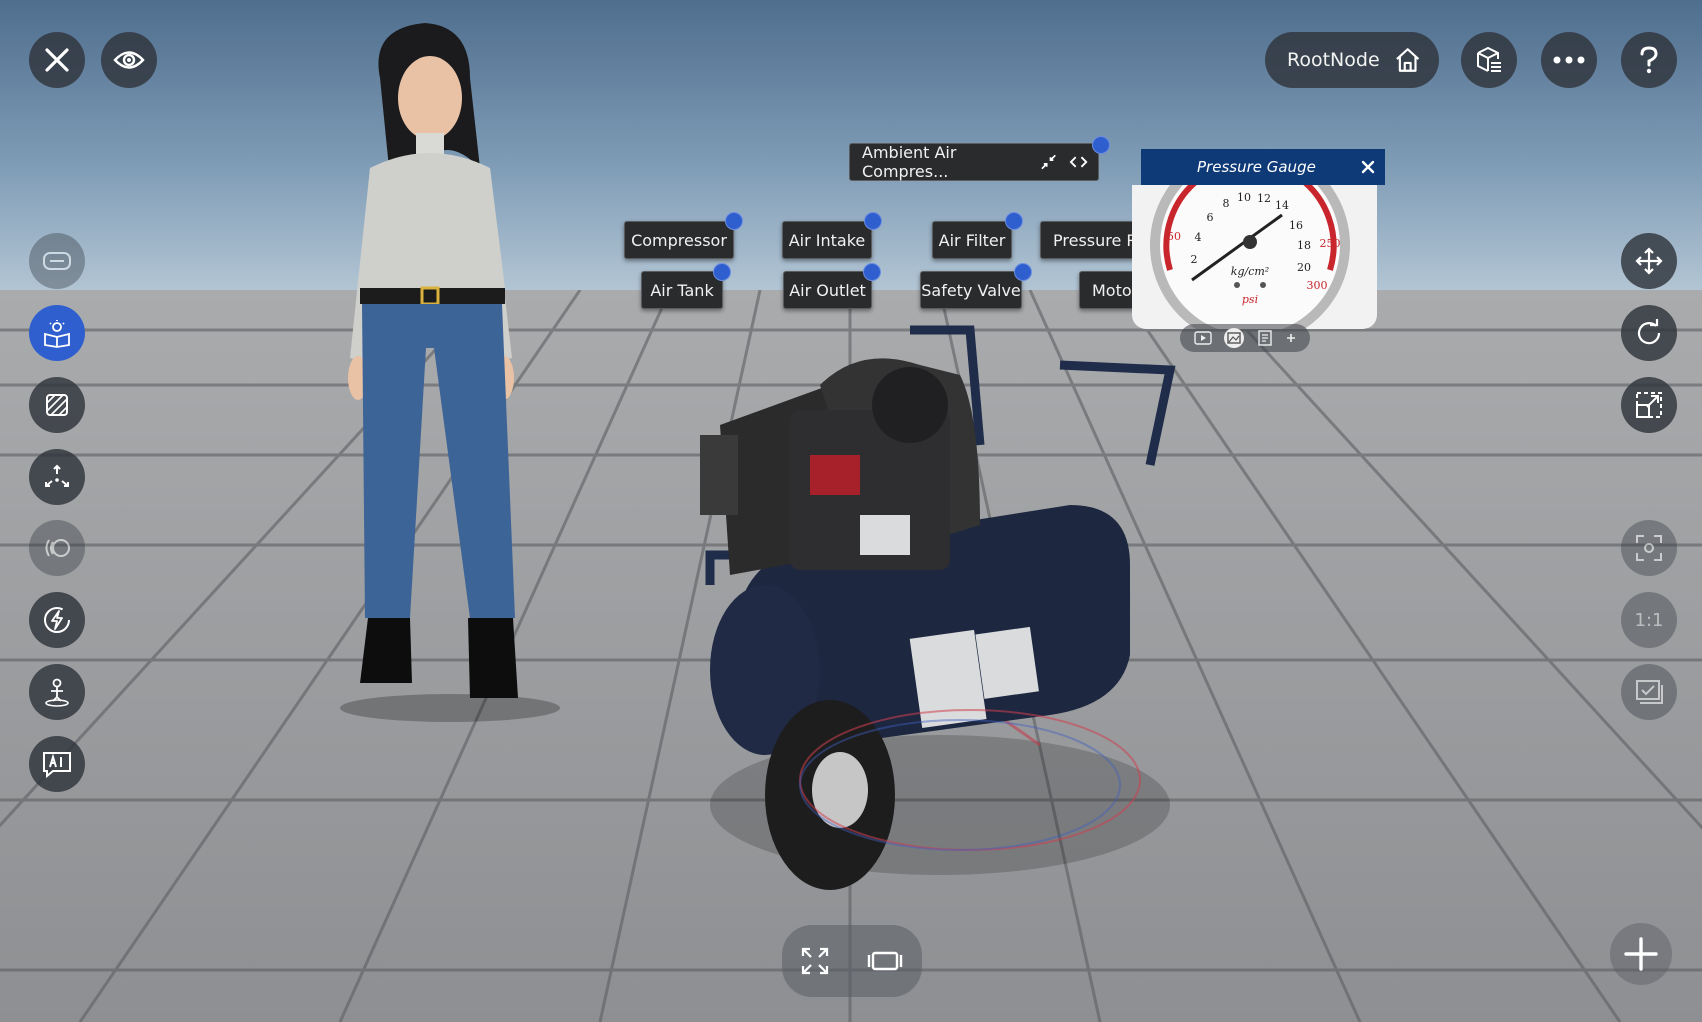 The width and height of the screenshot is (1702, 1022). Describe the element at coordinates (827, 290) in the screenshot. I see `hotspot-air-outlet: Air Outlet` at that location.